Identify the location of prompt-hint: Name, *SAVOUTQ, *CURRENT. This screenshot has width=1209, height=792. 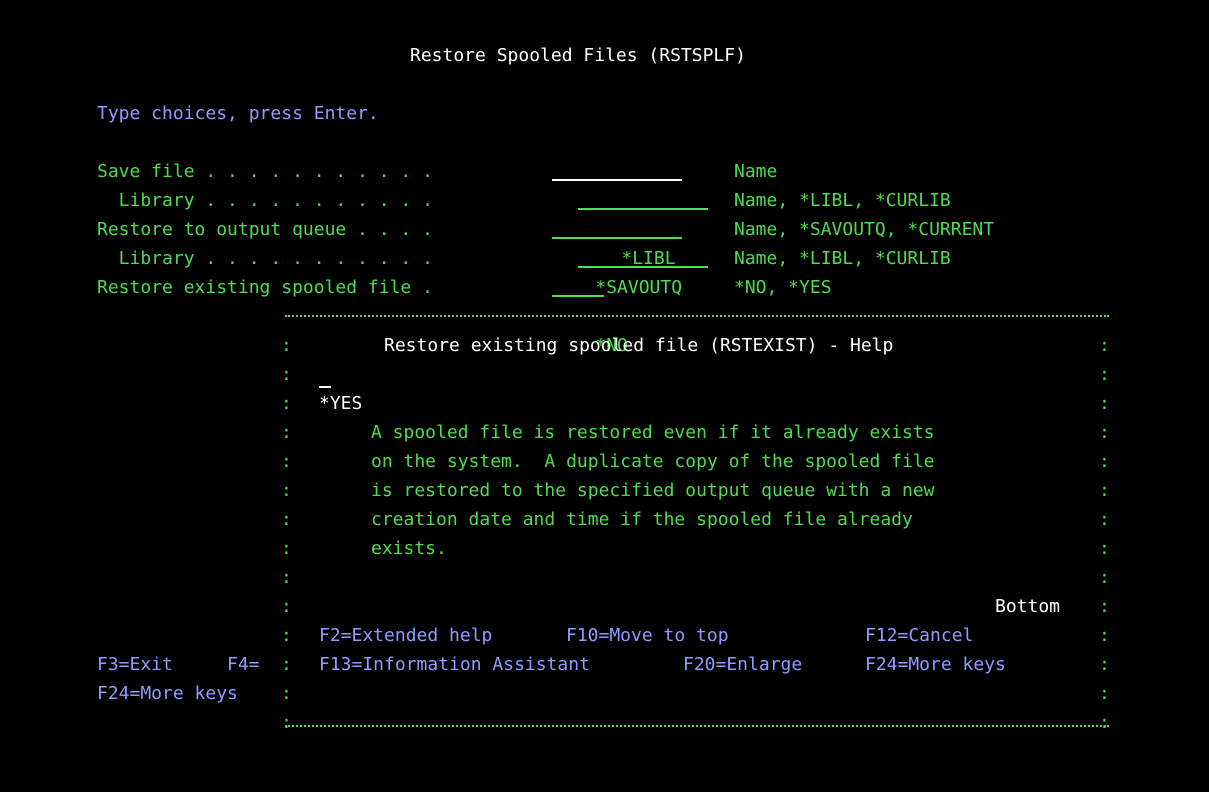
(864, 229).